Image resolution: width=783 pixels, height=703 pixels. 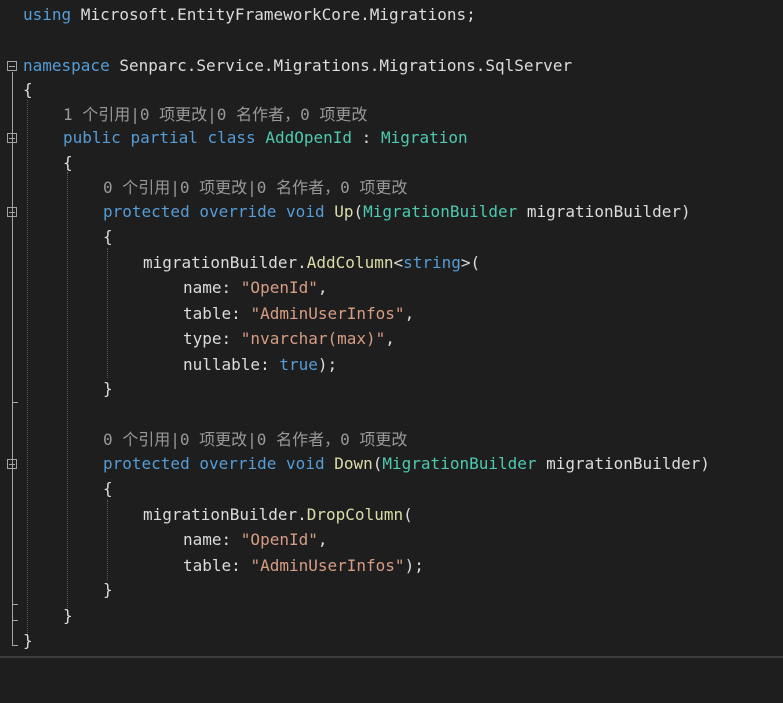 What do you see at coordinates (398, 262) in the screenshot?
I see `generic-open: <` at bounding box center [398, 262].